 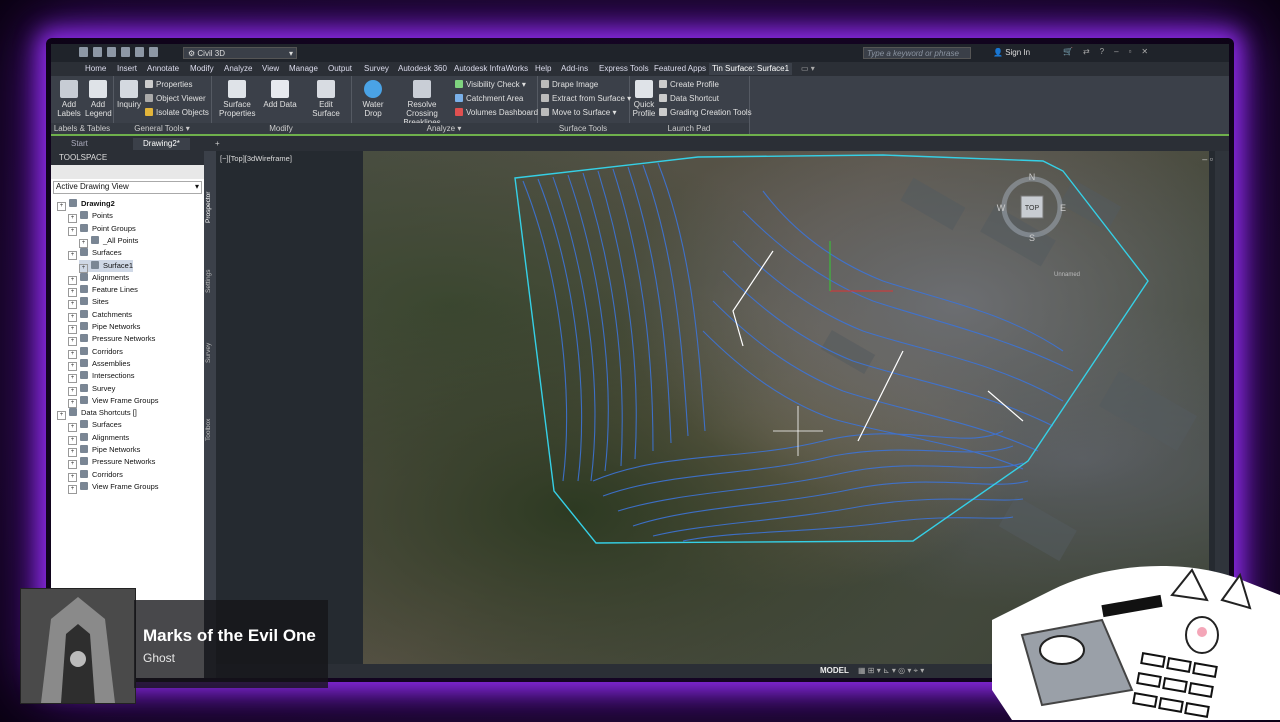 What do you see at coordinates (834, 670) in the screenshot?
I see `model-space-button: MODEL` at bounding box center [834, 670].